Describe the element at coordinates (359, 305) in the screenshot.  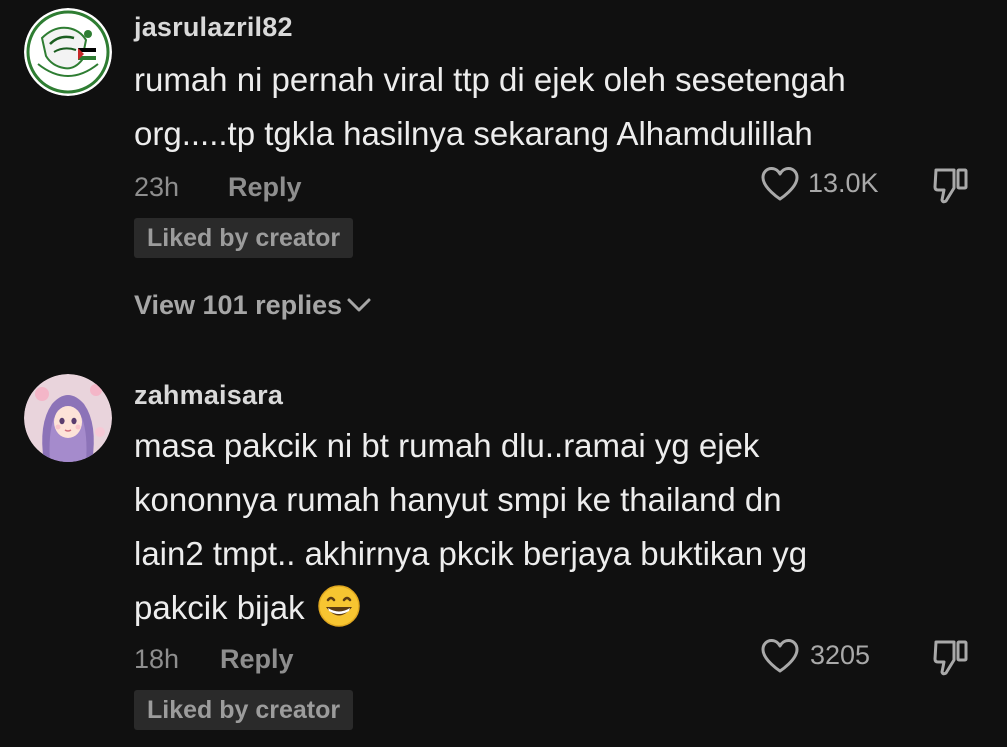
I see `chevron-down-icon` at that location.